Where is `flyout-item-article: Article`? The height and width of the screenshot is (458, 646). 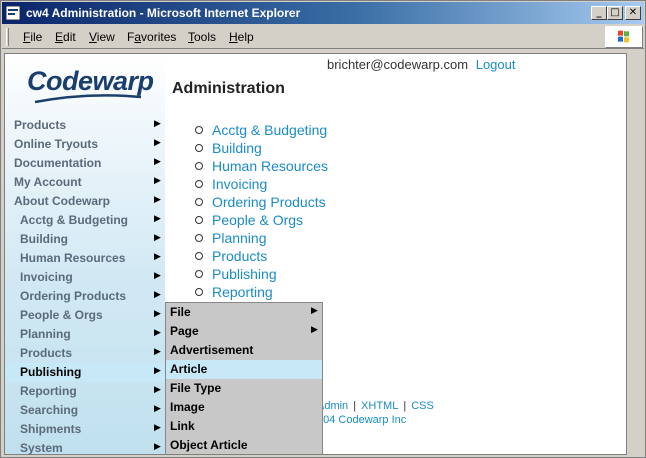 flyout-item-article: Article is located at coordinates (244, 369).